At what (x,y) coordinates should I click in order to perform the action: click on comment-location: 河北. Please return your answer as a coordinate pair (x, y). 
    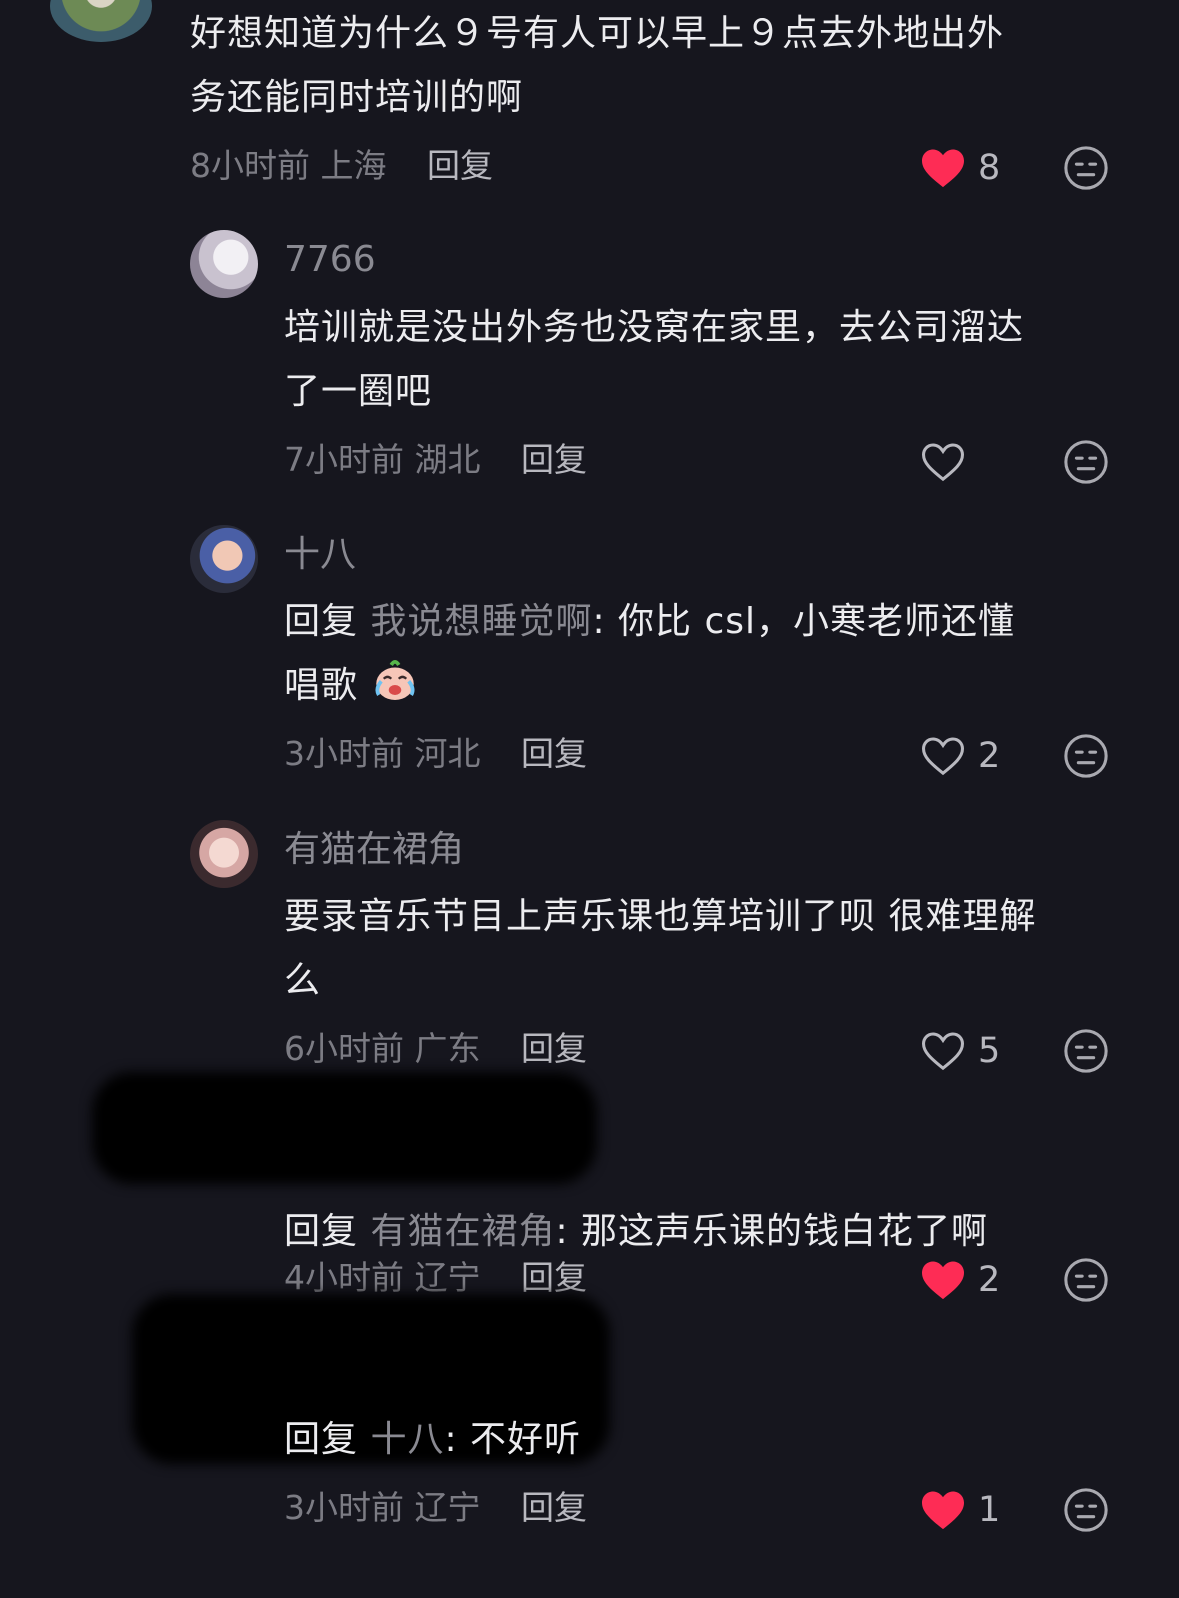
    Looking at the image, I should click on (447, 753).